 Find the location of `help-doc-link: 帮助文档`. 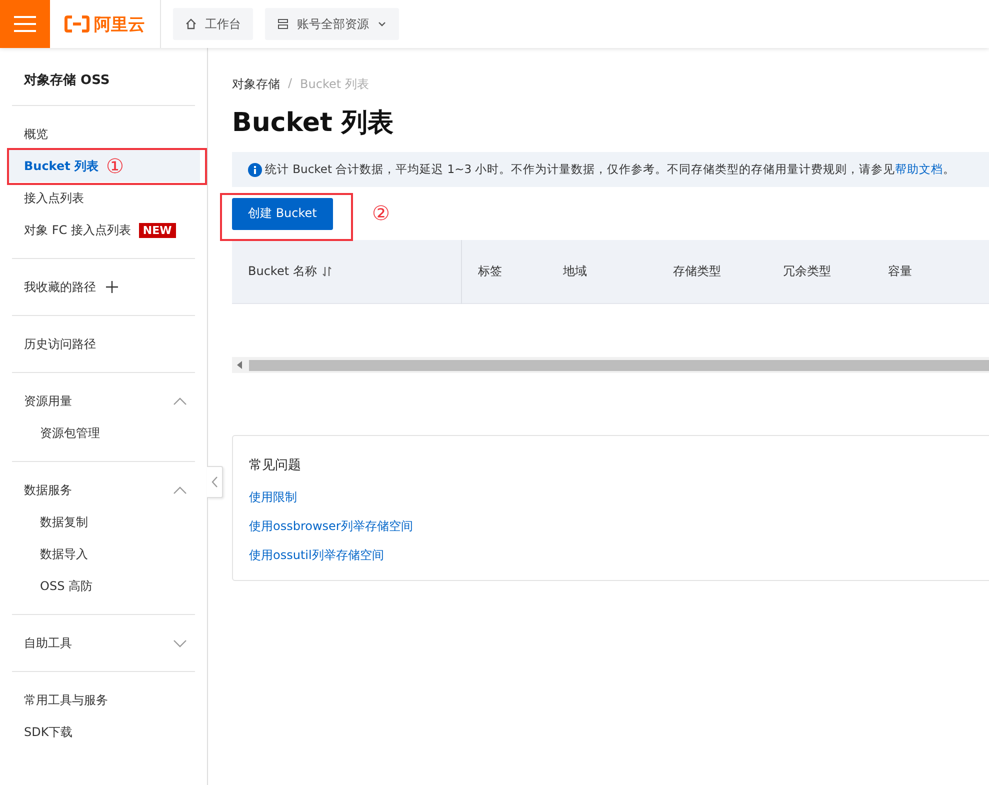

help-doc-link: 帮助文档 is located at coordinates (919, 169).